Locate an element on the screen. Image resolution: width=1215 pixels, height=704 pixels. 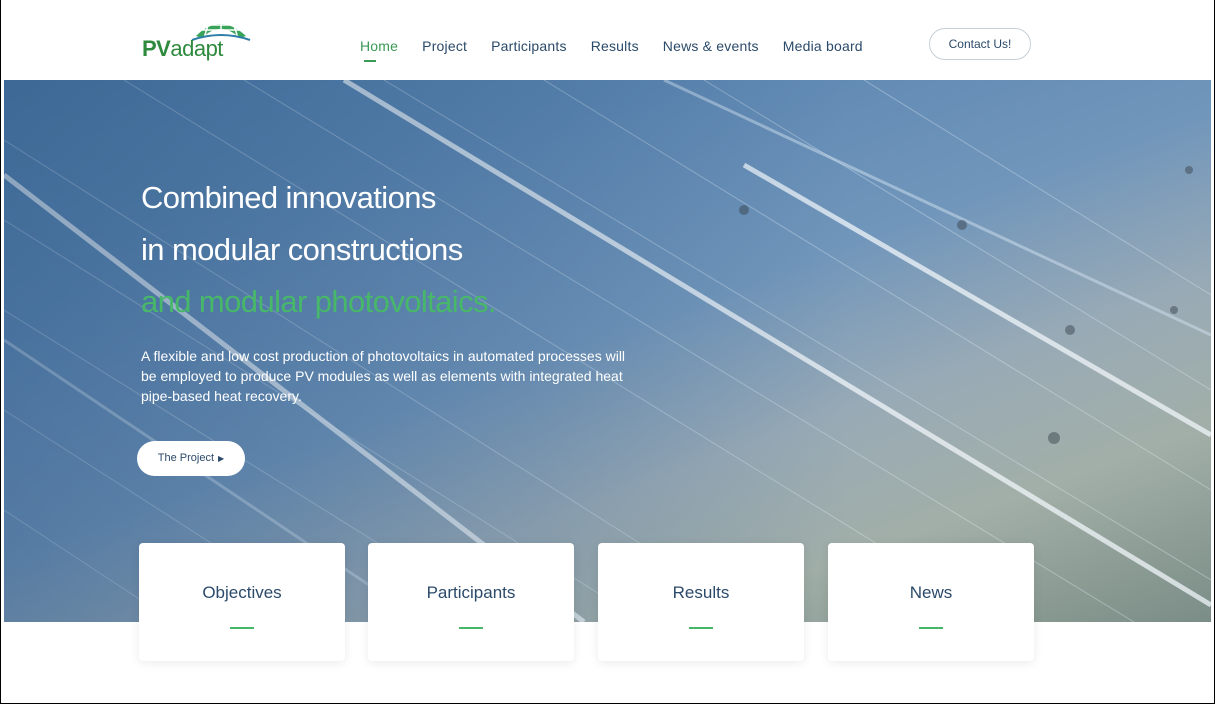
site-logo: PVadapt is located at coordinates (198, 38).